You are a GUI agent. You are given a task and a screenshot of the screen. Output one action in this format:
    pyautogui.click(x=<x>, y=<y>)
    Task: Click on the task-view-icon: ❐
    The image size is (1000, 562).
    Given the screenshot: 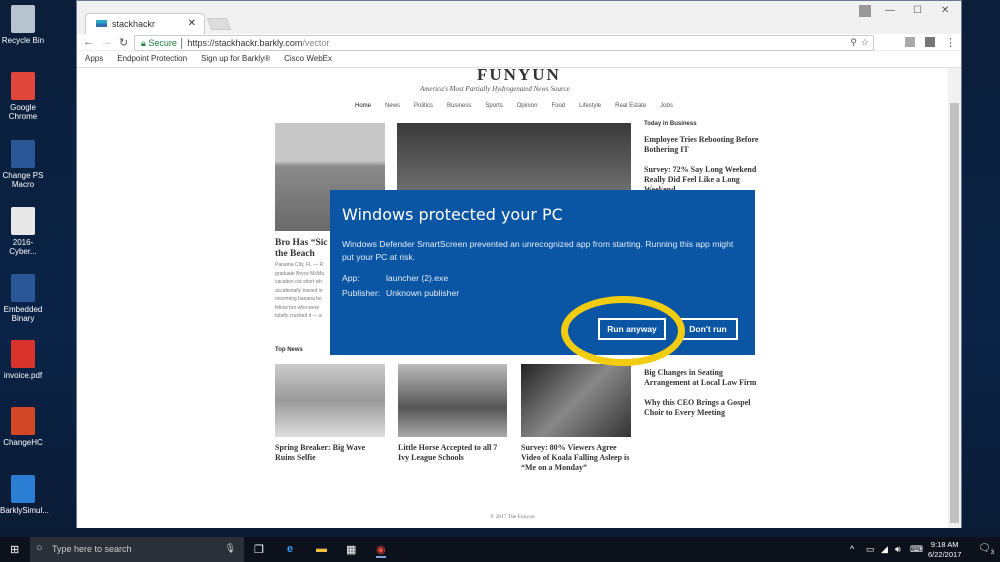 What is the action you would take?
    pyautogui.click(x=259, y=549)
    